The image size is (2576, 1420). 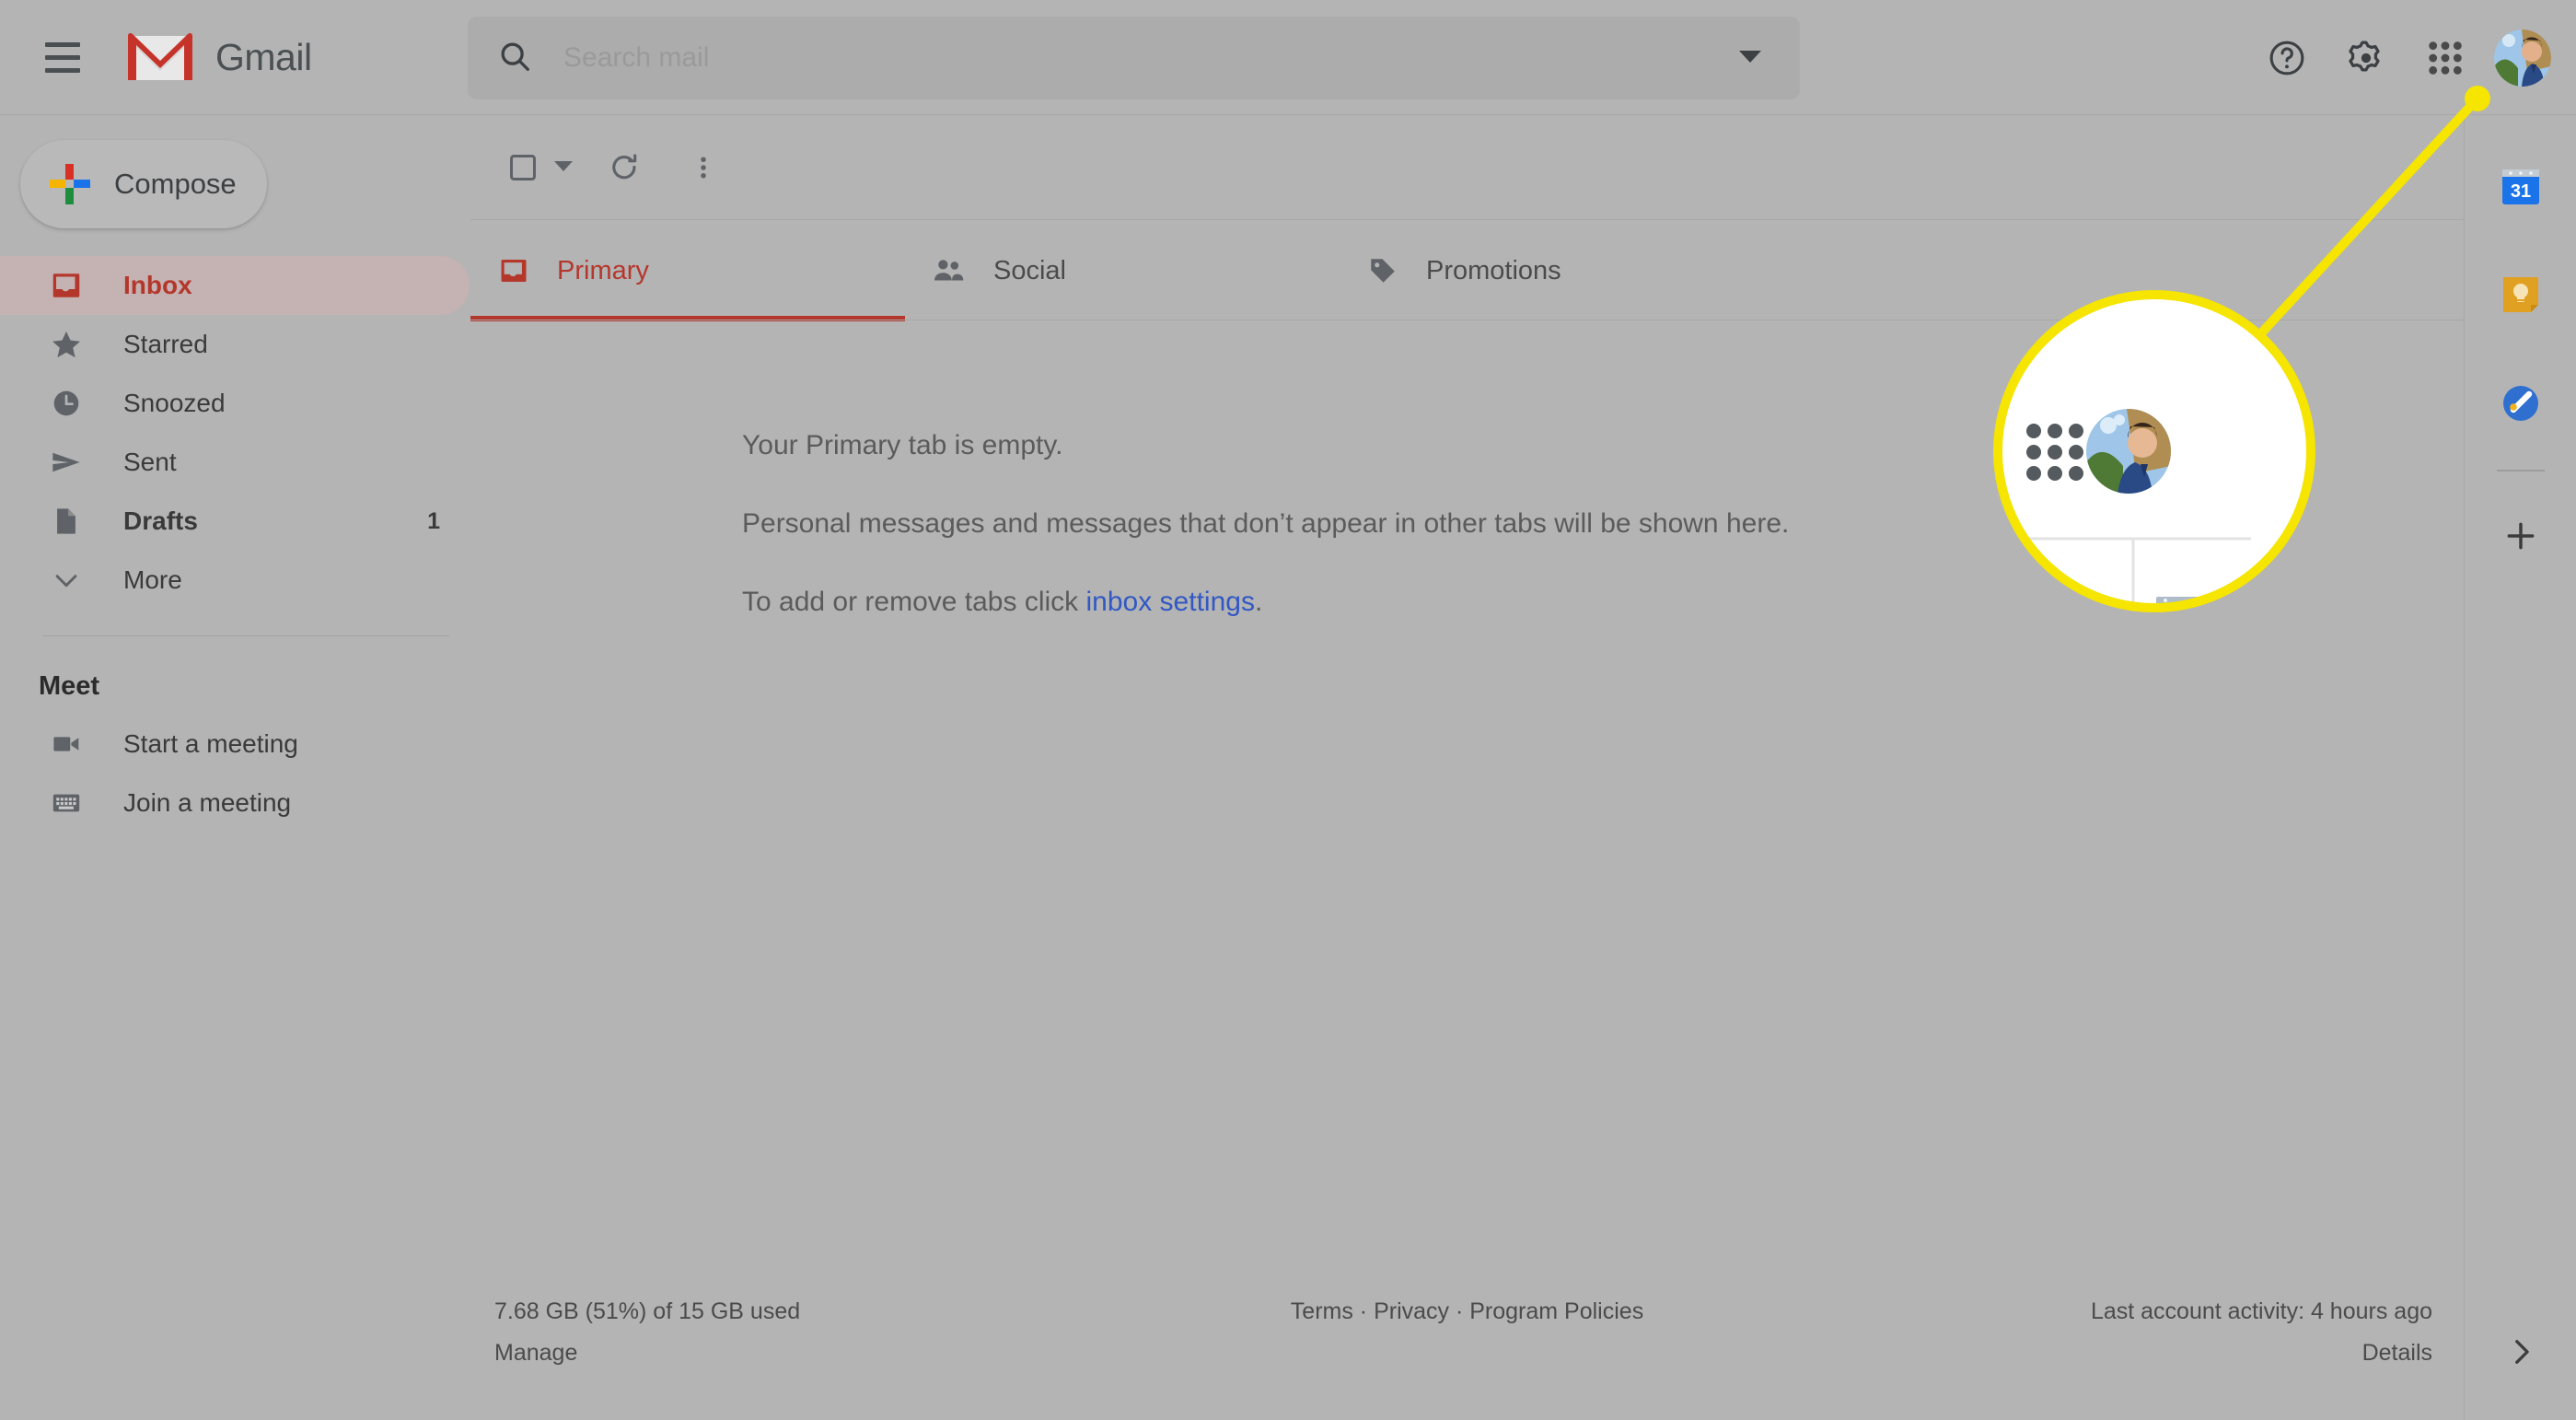 I want to click on avatar, so click(x=2522, y=58).